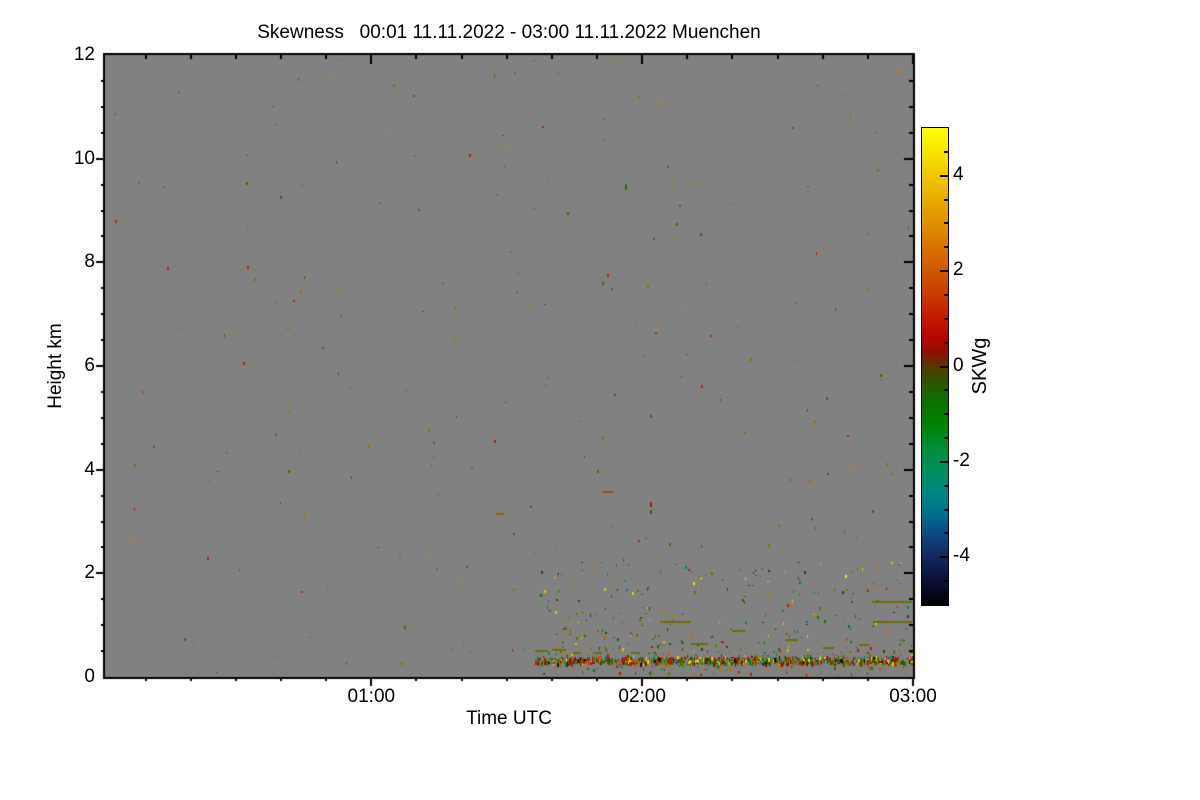 The height and width of the screenshot is (800, 1200). Describe the element at coordinates (958, 174) in the screenshot. I see `colorbar-tick-label: 4` at that location.